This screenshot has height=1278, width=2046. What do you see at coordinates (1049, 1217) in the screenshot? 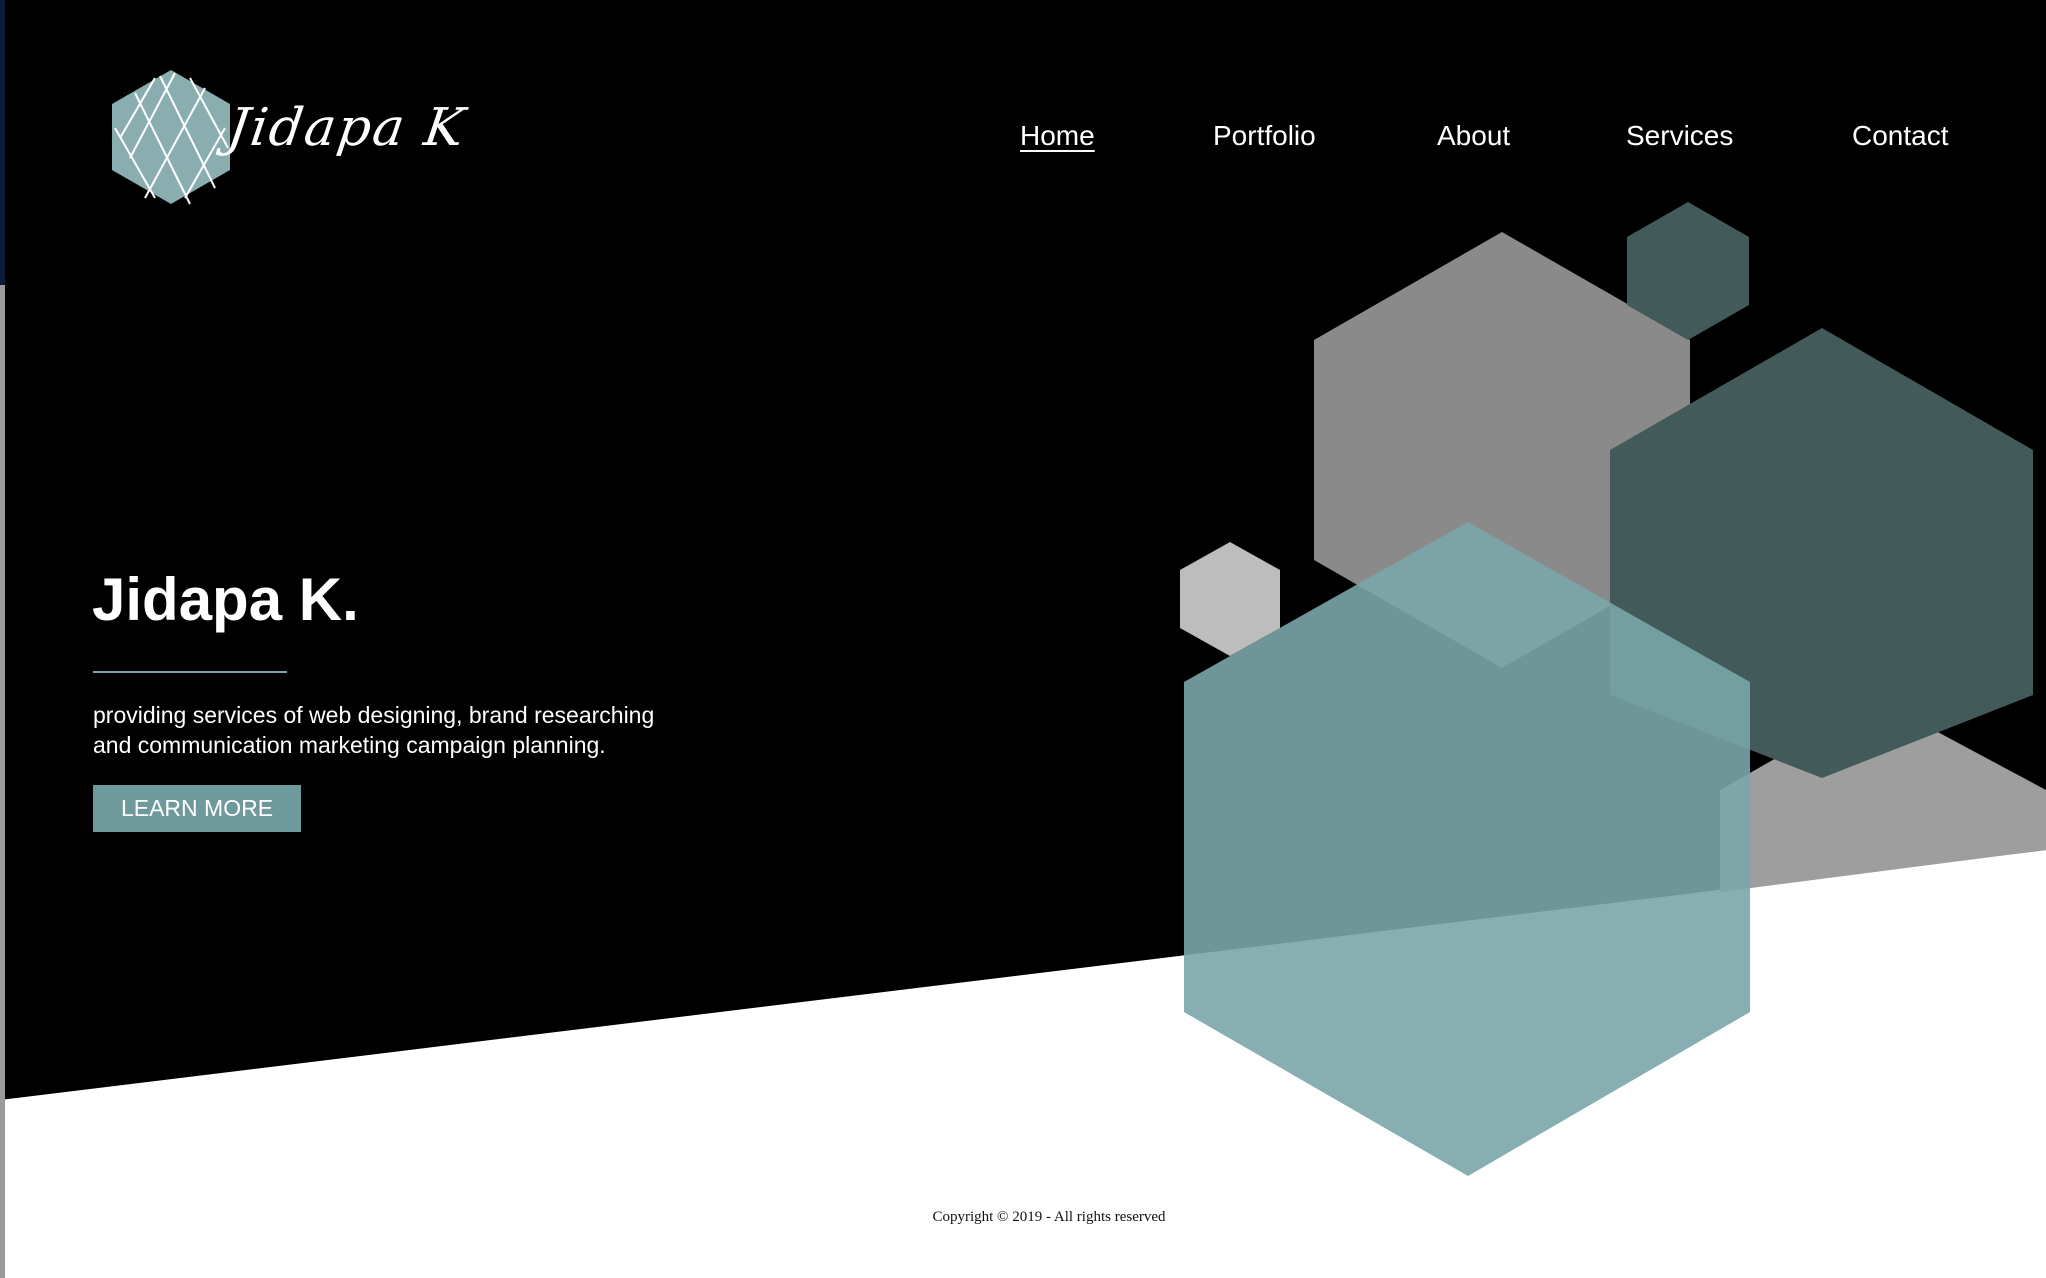
I see `copyright-text: Copyright © 2019 - All rights reserved` at bounding box center [1049, 1217].